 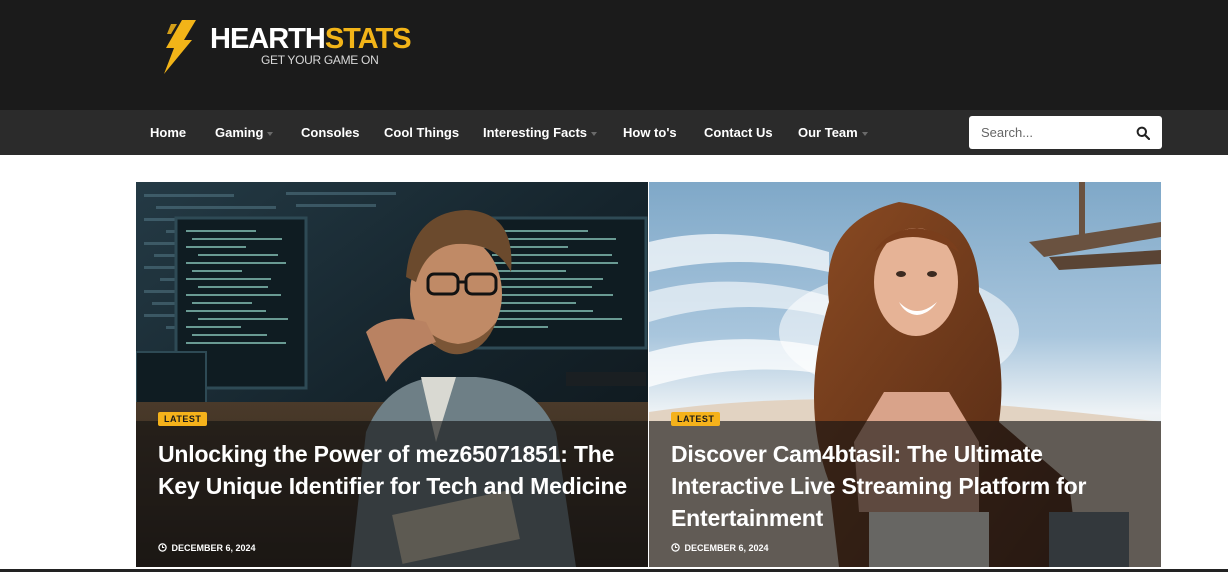 What do you see at coordinates (650, 132) in the screenshot?
I see `nav-item-how-tos: How to's` at bounding box center [650, 132].